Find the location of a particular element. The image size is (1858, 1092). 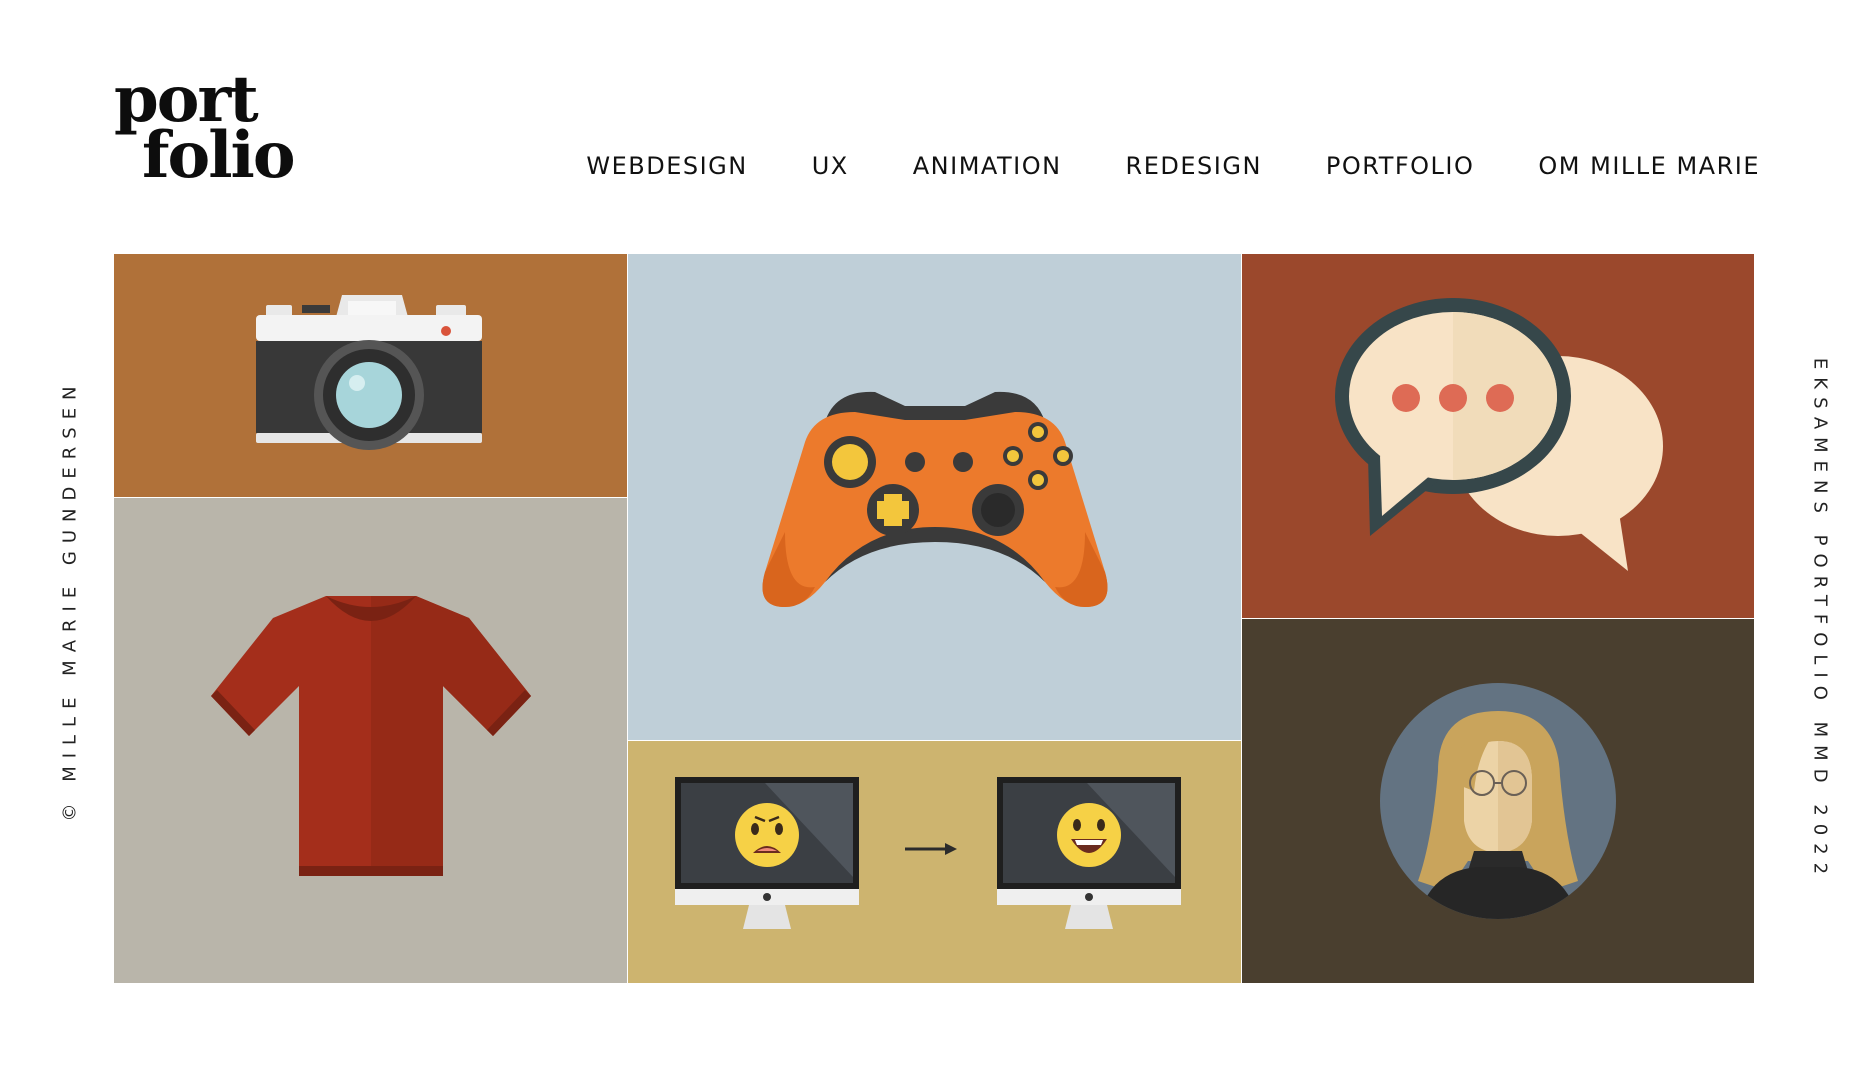

game-controller-icon is located at coordinates (934, 499).